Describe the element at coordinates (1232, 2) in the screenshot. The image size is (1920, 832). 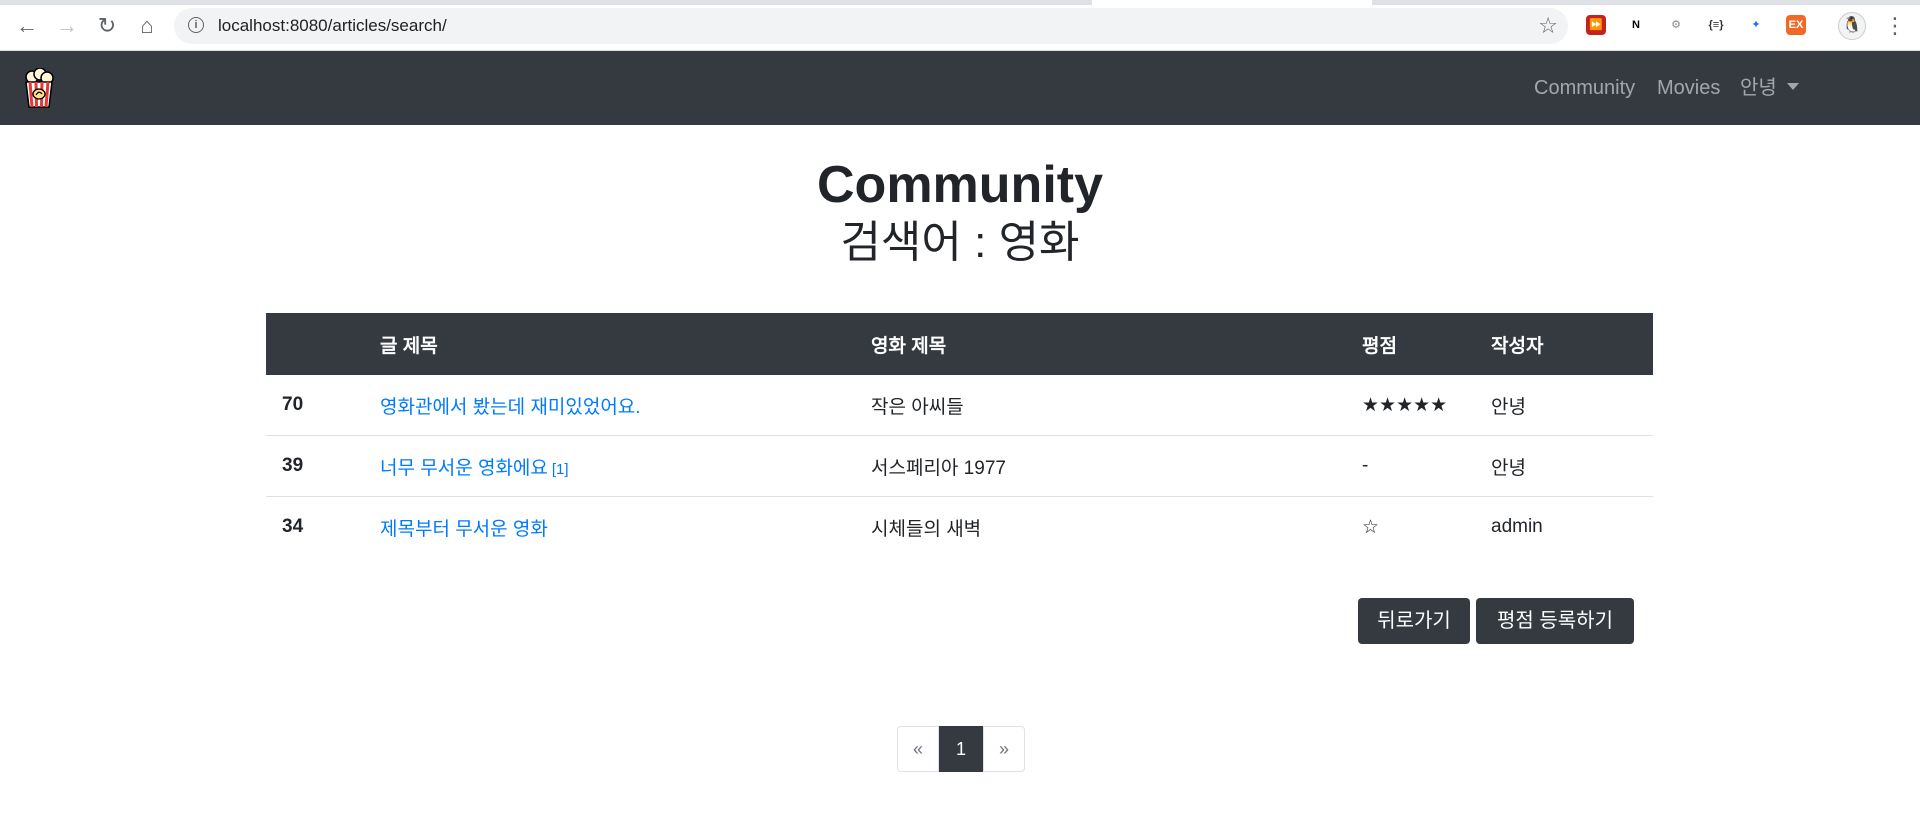
I see `active-tab` at that location.